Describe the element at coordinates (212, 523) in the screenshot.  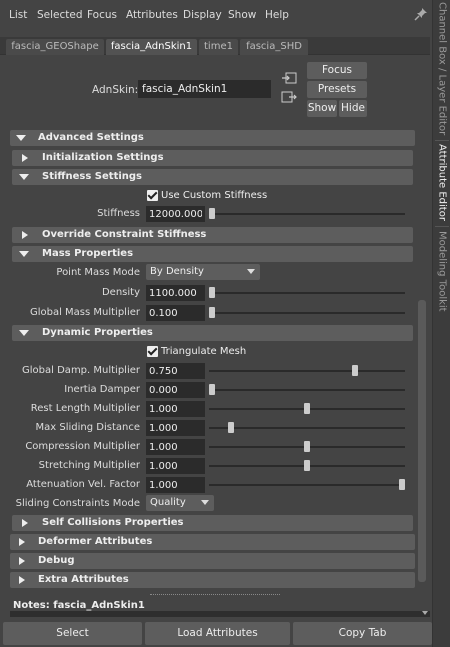
I see `section-self-collisions-properties: Self Collisions Properties` at that location.